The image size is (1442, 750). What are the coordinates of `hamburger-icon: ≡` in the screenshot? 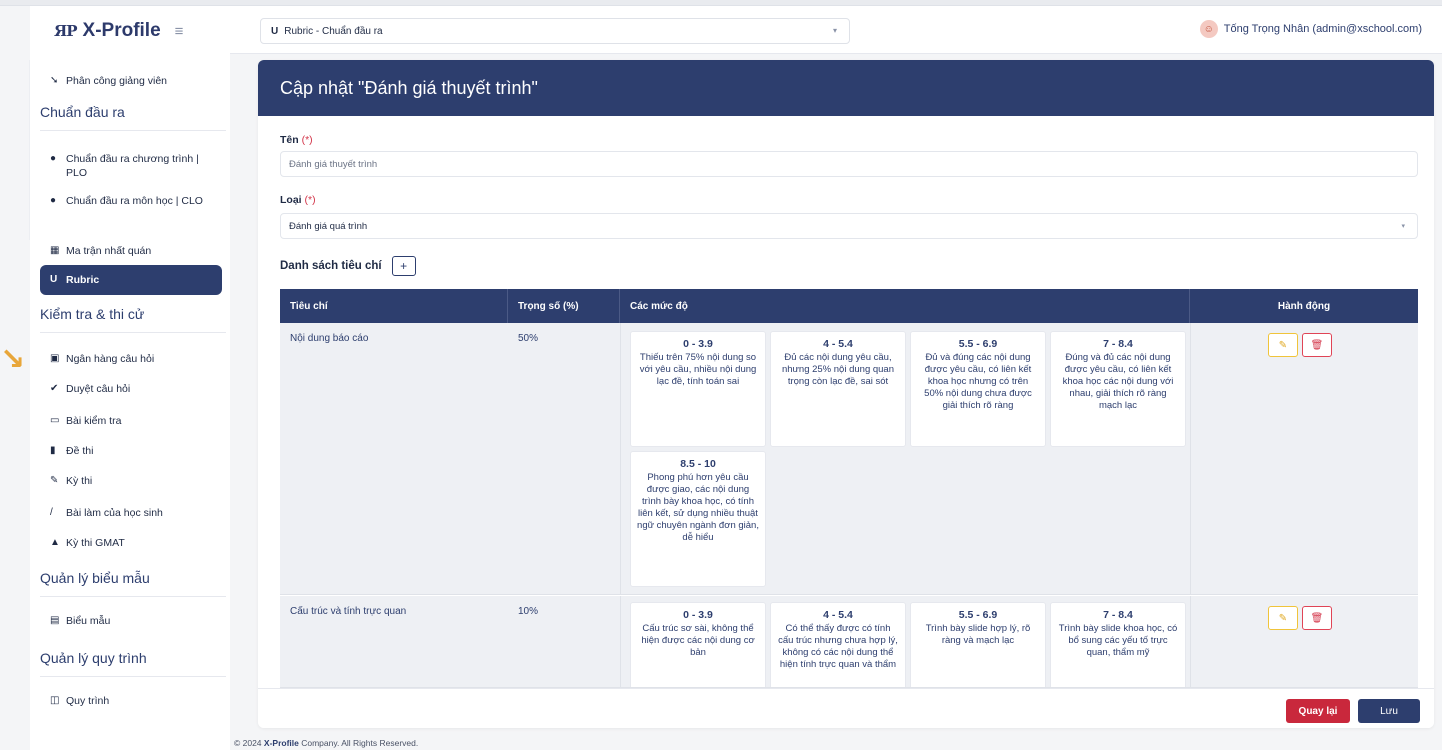 It's located at (179, 31).